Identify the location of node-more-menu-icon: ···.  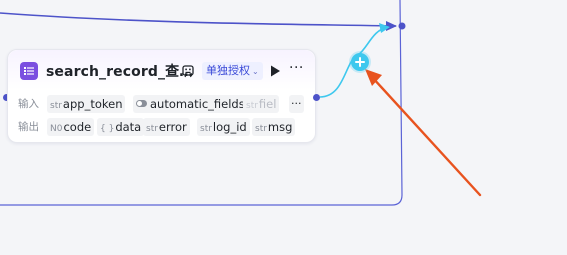
(296, 68).